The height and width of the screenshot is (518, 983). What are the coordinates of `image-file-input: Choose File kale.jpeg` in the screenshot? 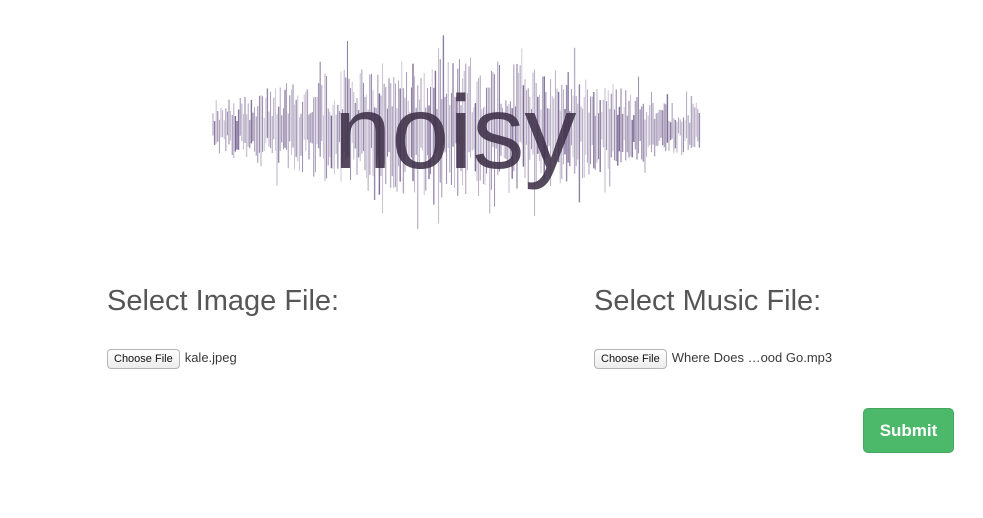 It's located at (172, 359).